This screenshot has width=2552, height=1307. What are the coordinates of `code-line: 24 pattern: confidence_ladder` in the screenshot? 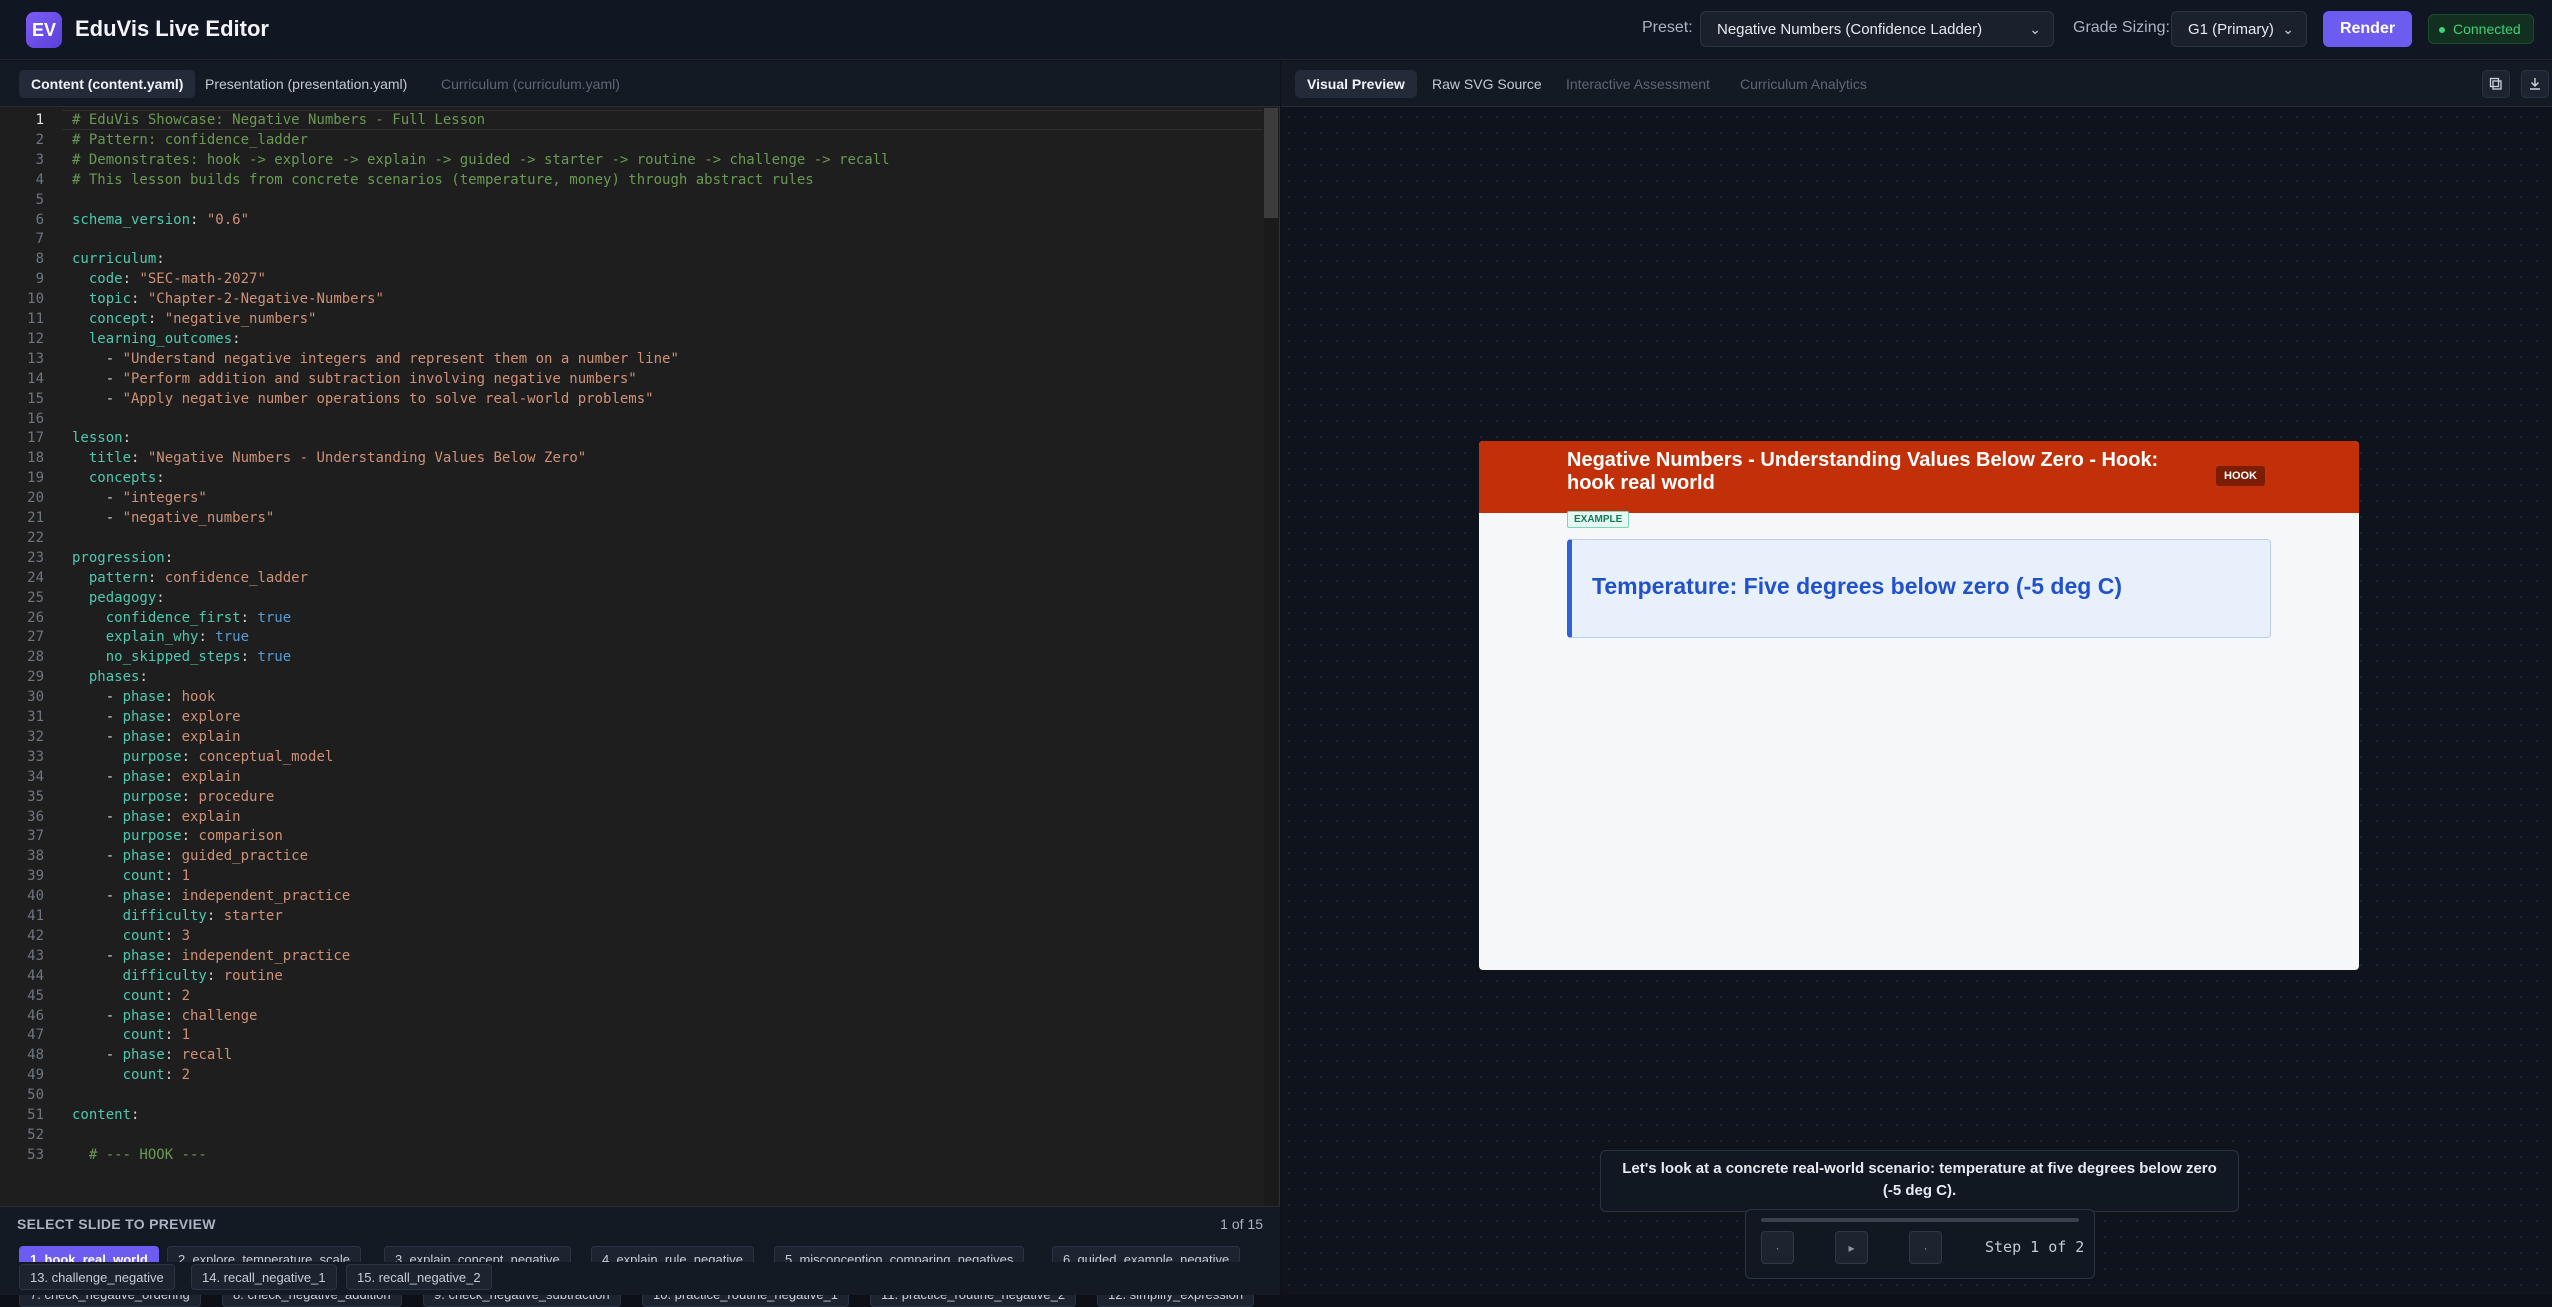 It's located at (631, 578).